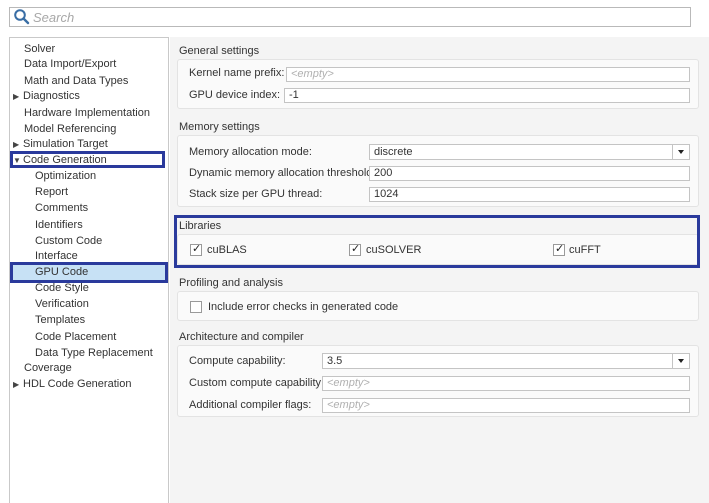 The width and height of the screenshot is (709, 503). What do you see at coordinates (68, 241) in the screenshot?
I see `tree-item-custom-code: Custom Code` at bounding box center [68, 241].